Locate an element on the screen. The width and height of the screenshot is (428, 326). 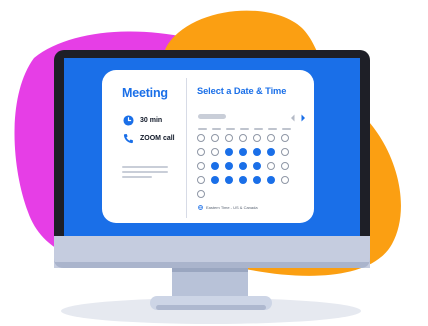
timezone-label: Eastern Time - US & Canada is located at coordinates (232, 207).